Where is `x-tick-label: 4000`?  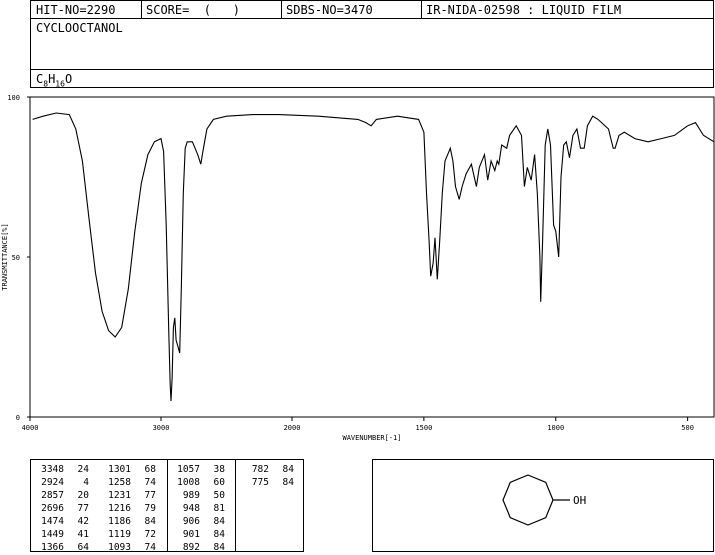
x-tick-label: 4000 is located at coordinates (30, 428).